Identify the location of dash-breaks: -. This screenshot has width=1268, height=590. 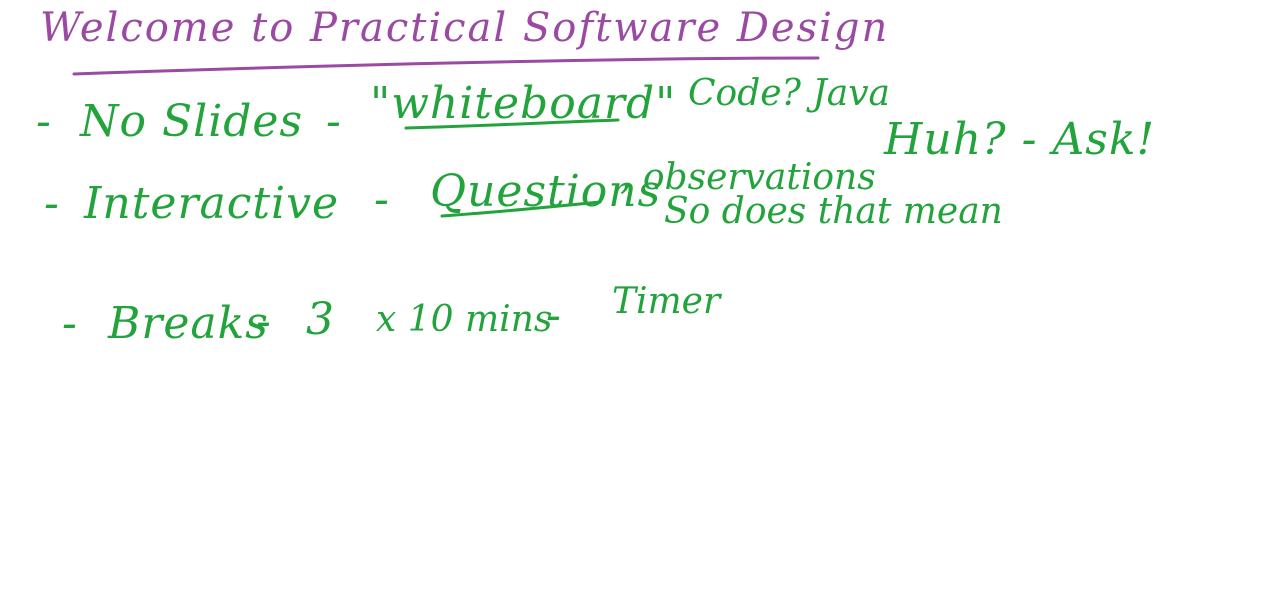
(264, 321).